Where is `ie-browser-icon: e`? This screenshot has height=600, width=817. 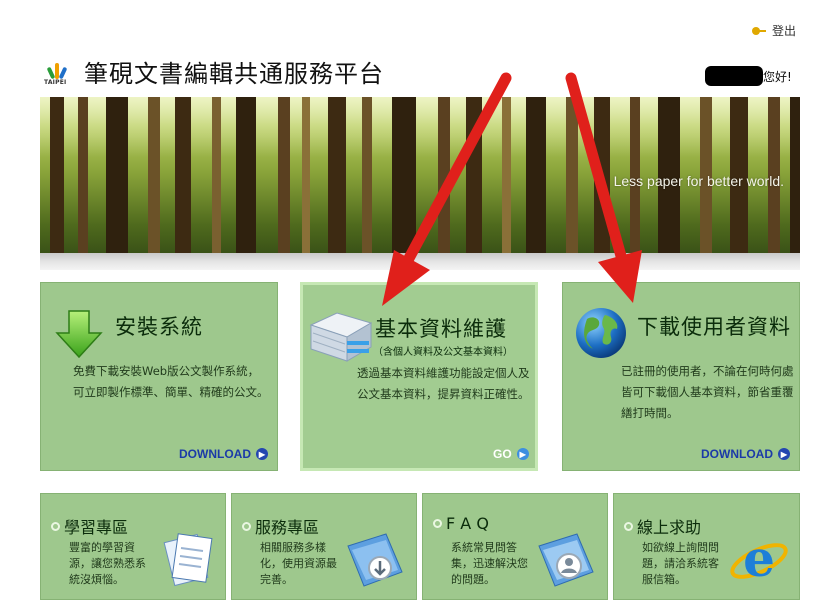
ie-browser-icon: e is located at coordinates (759, 559).